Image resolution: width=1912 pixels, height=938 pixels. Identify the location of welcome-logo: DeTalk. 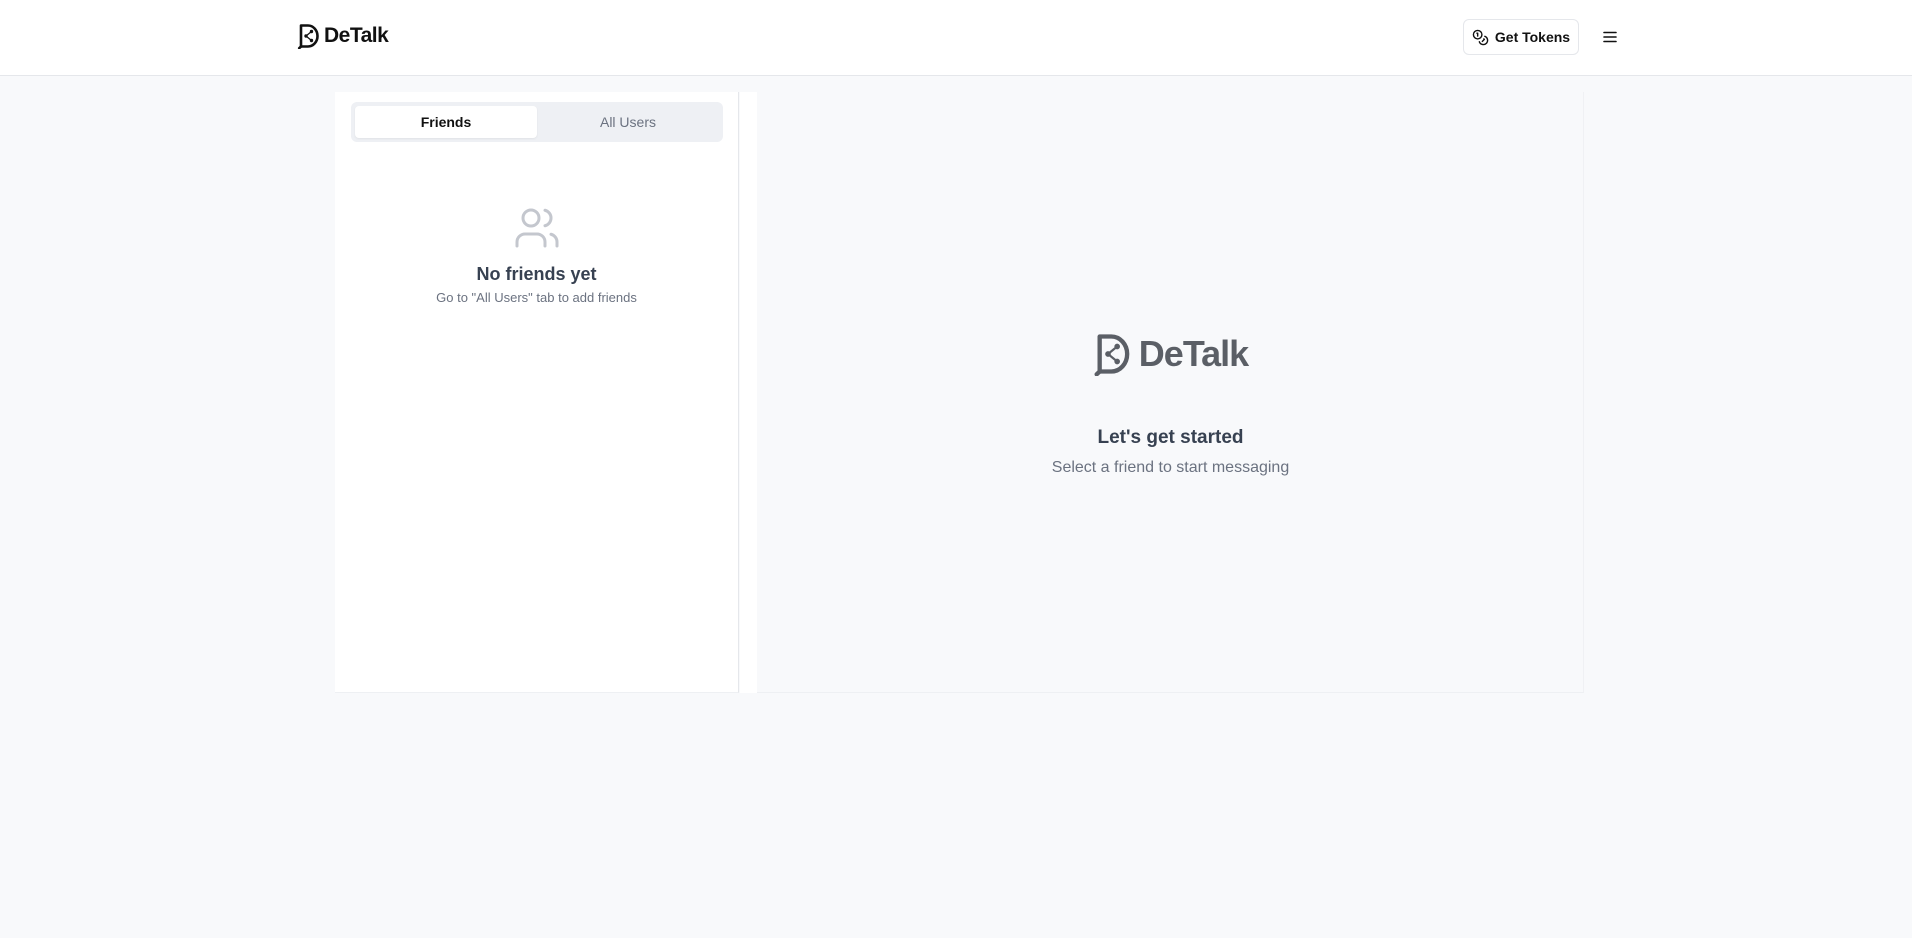
(1171, 354).